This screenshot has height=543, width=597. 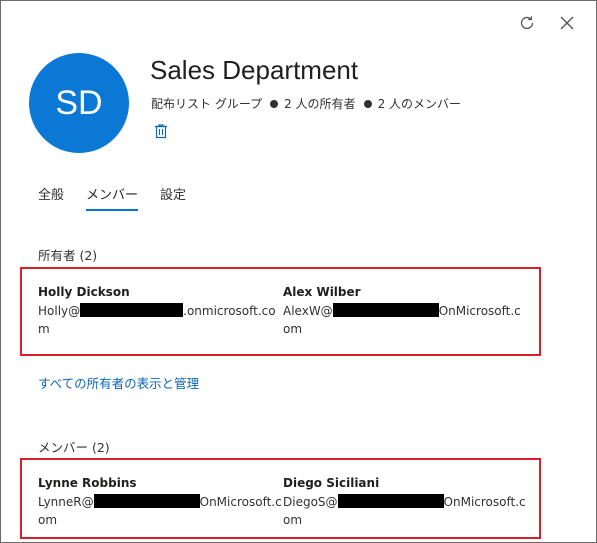 I want to click on tab-members: メンバー, so click(x=112, y=197).